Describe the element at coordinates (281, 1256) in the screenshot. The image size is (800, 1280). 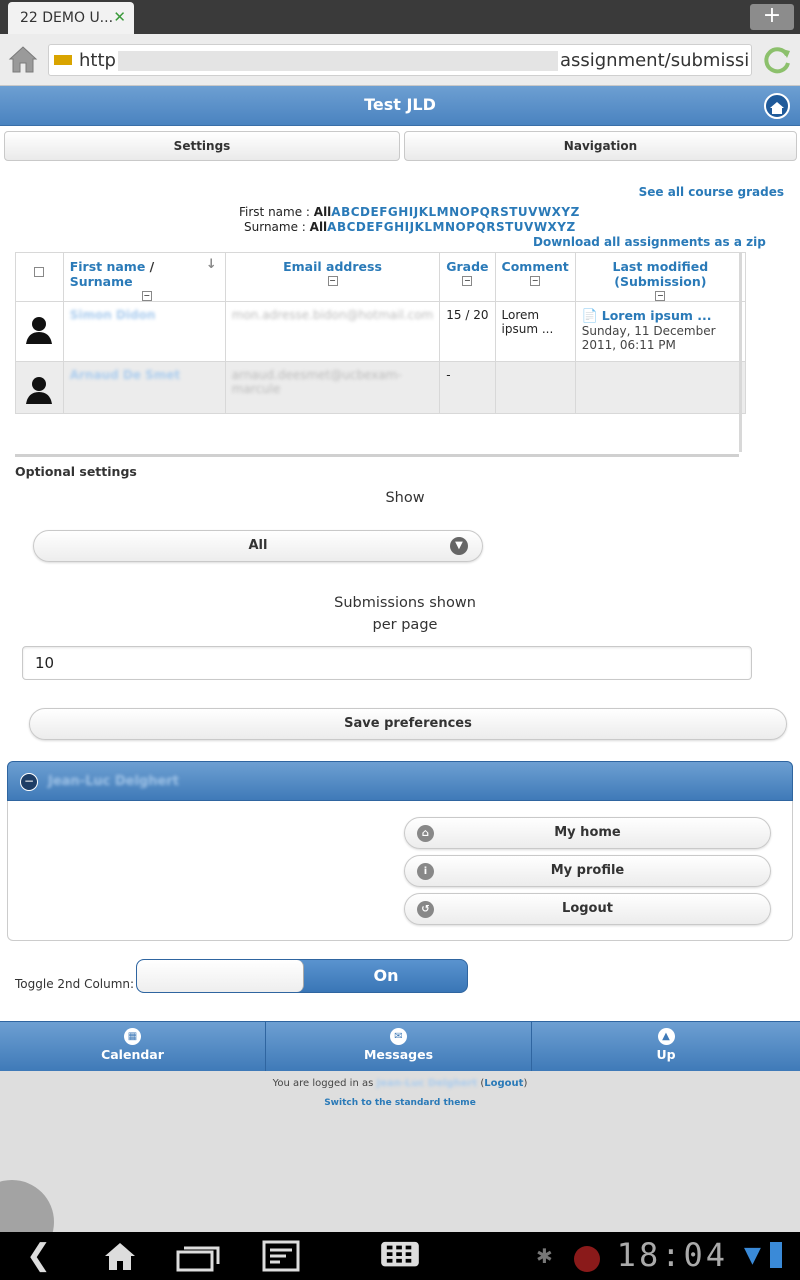
I see `screenshot-icon` at that location.